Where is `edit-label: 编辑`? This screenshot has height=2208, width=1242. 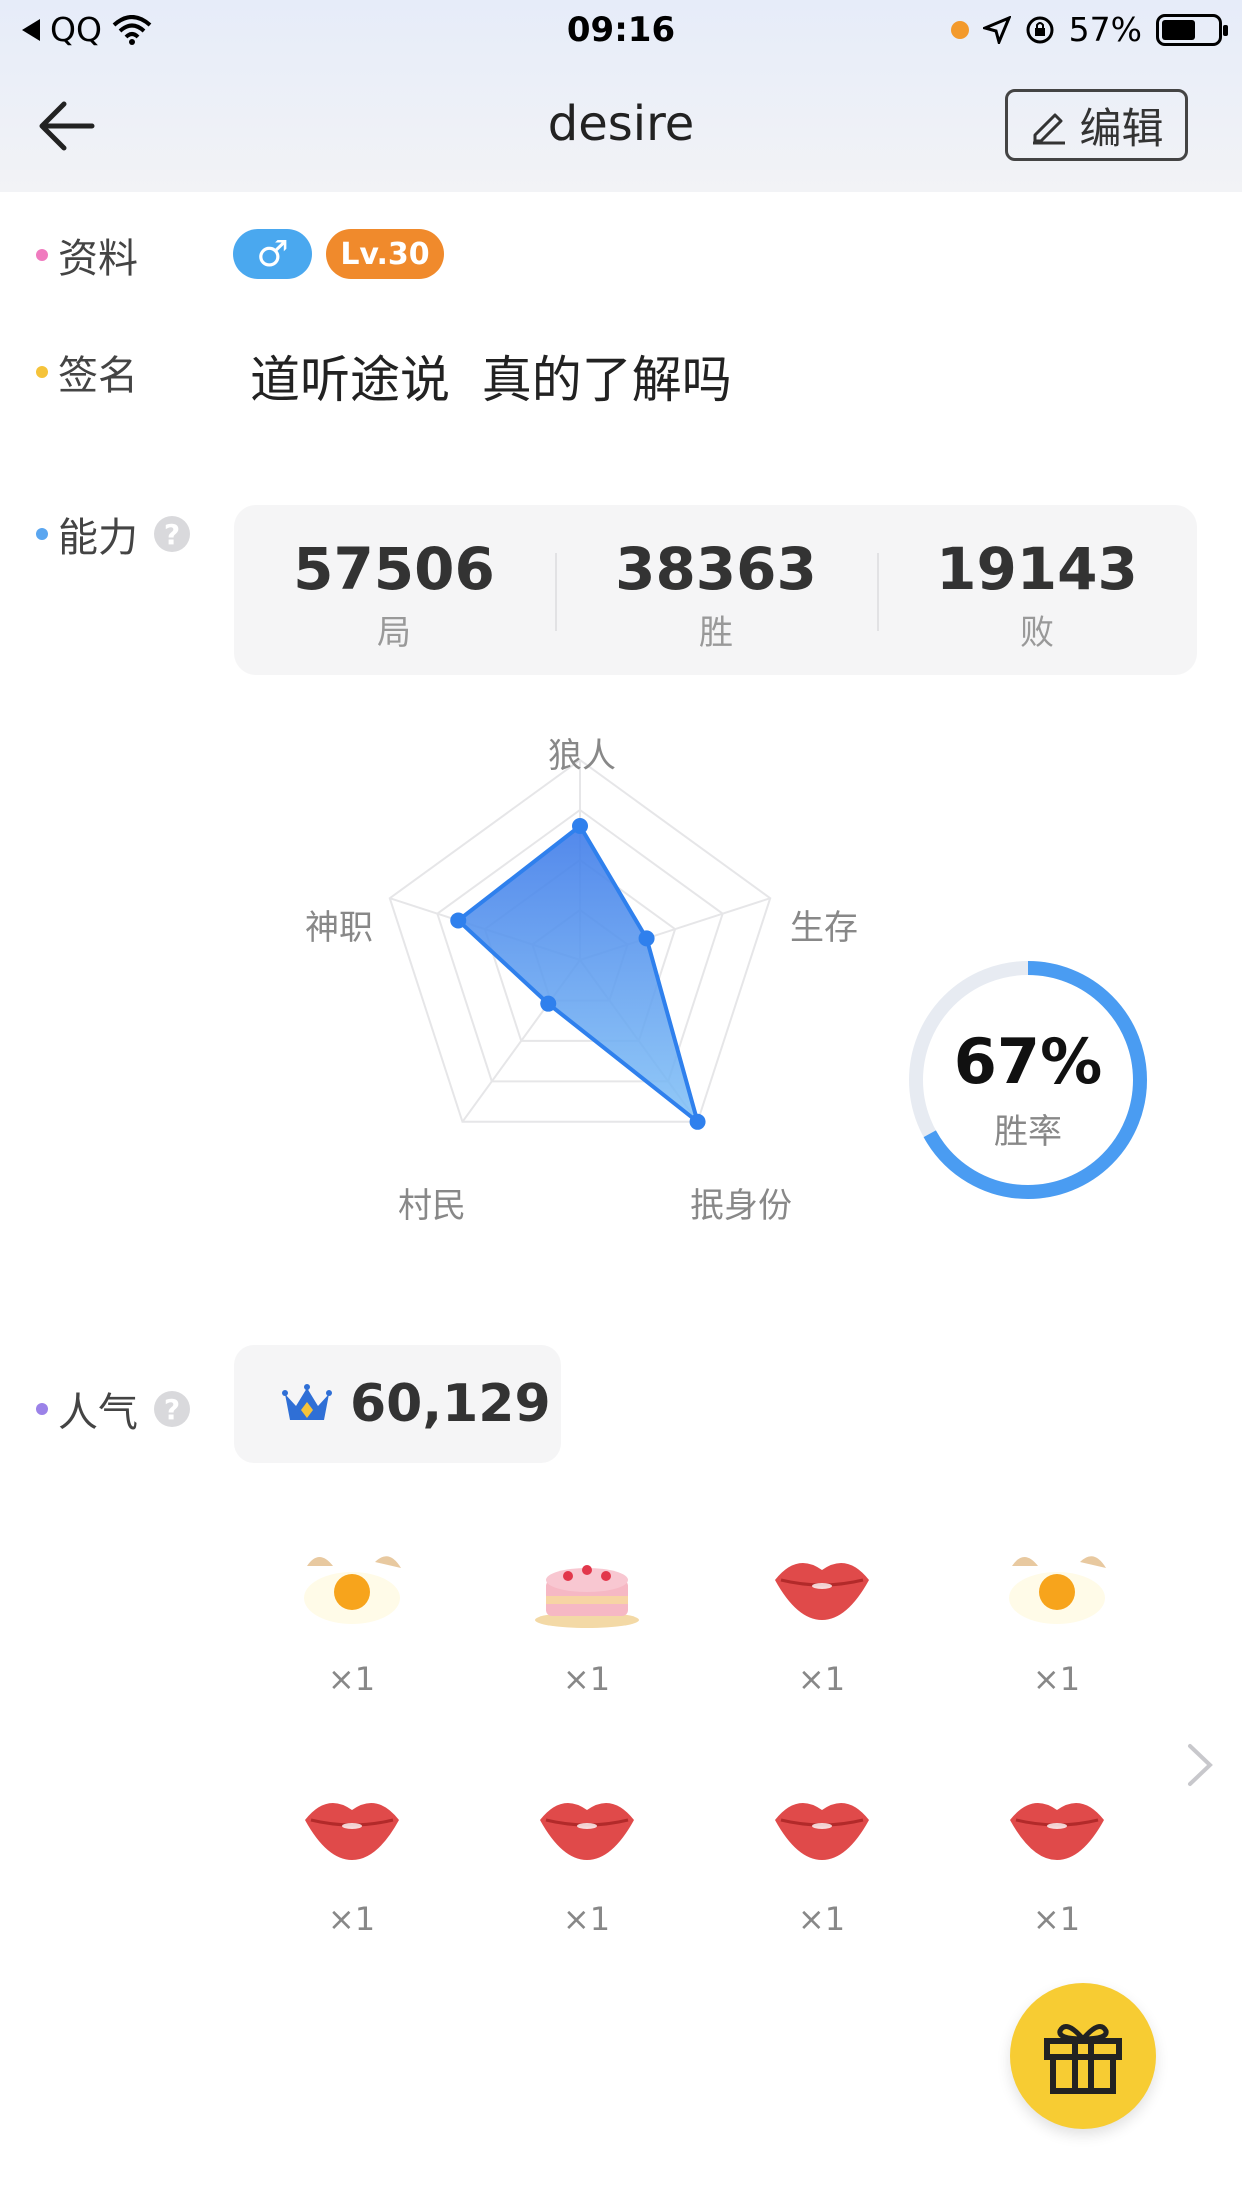 edit-label: 编辑 is located at coordinates (1121, 128).